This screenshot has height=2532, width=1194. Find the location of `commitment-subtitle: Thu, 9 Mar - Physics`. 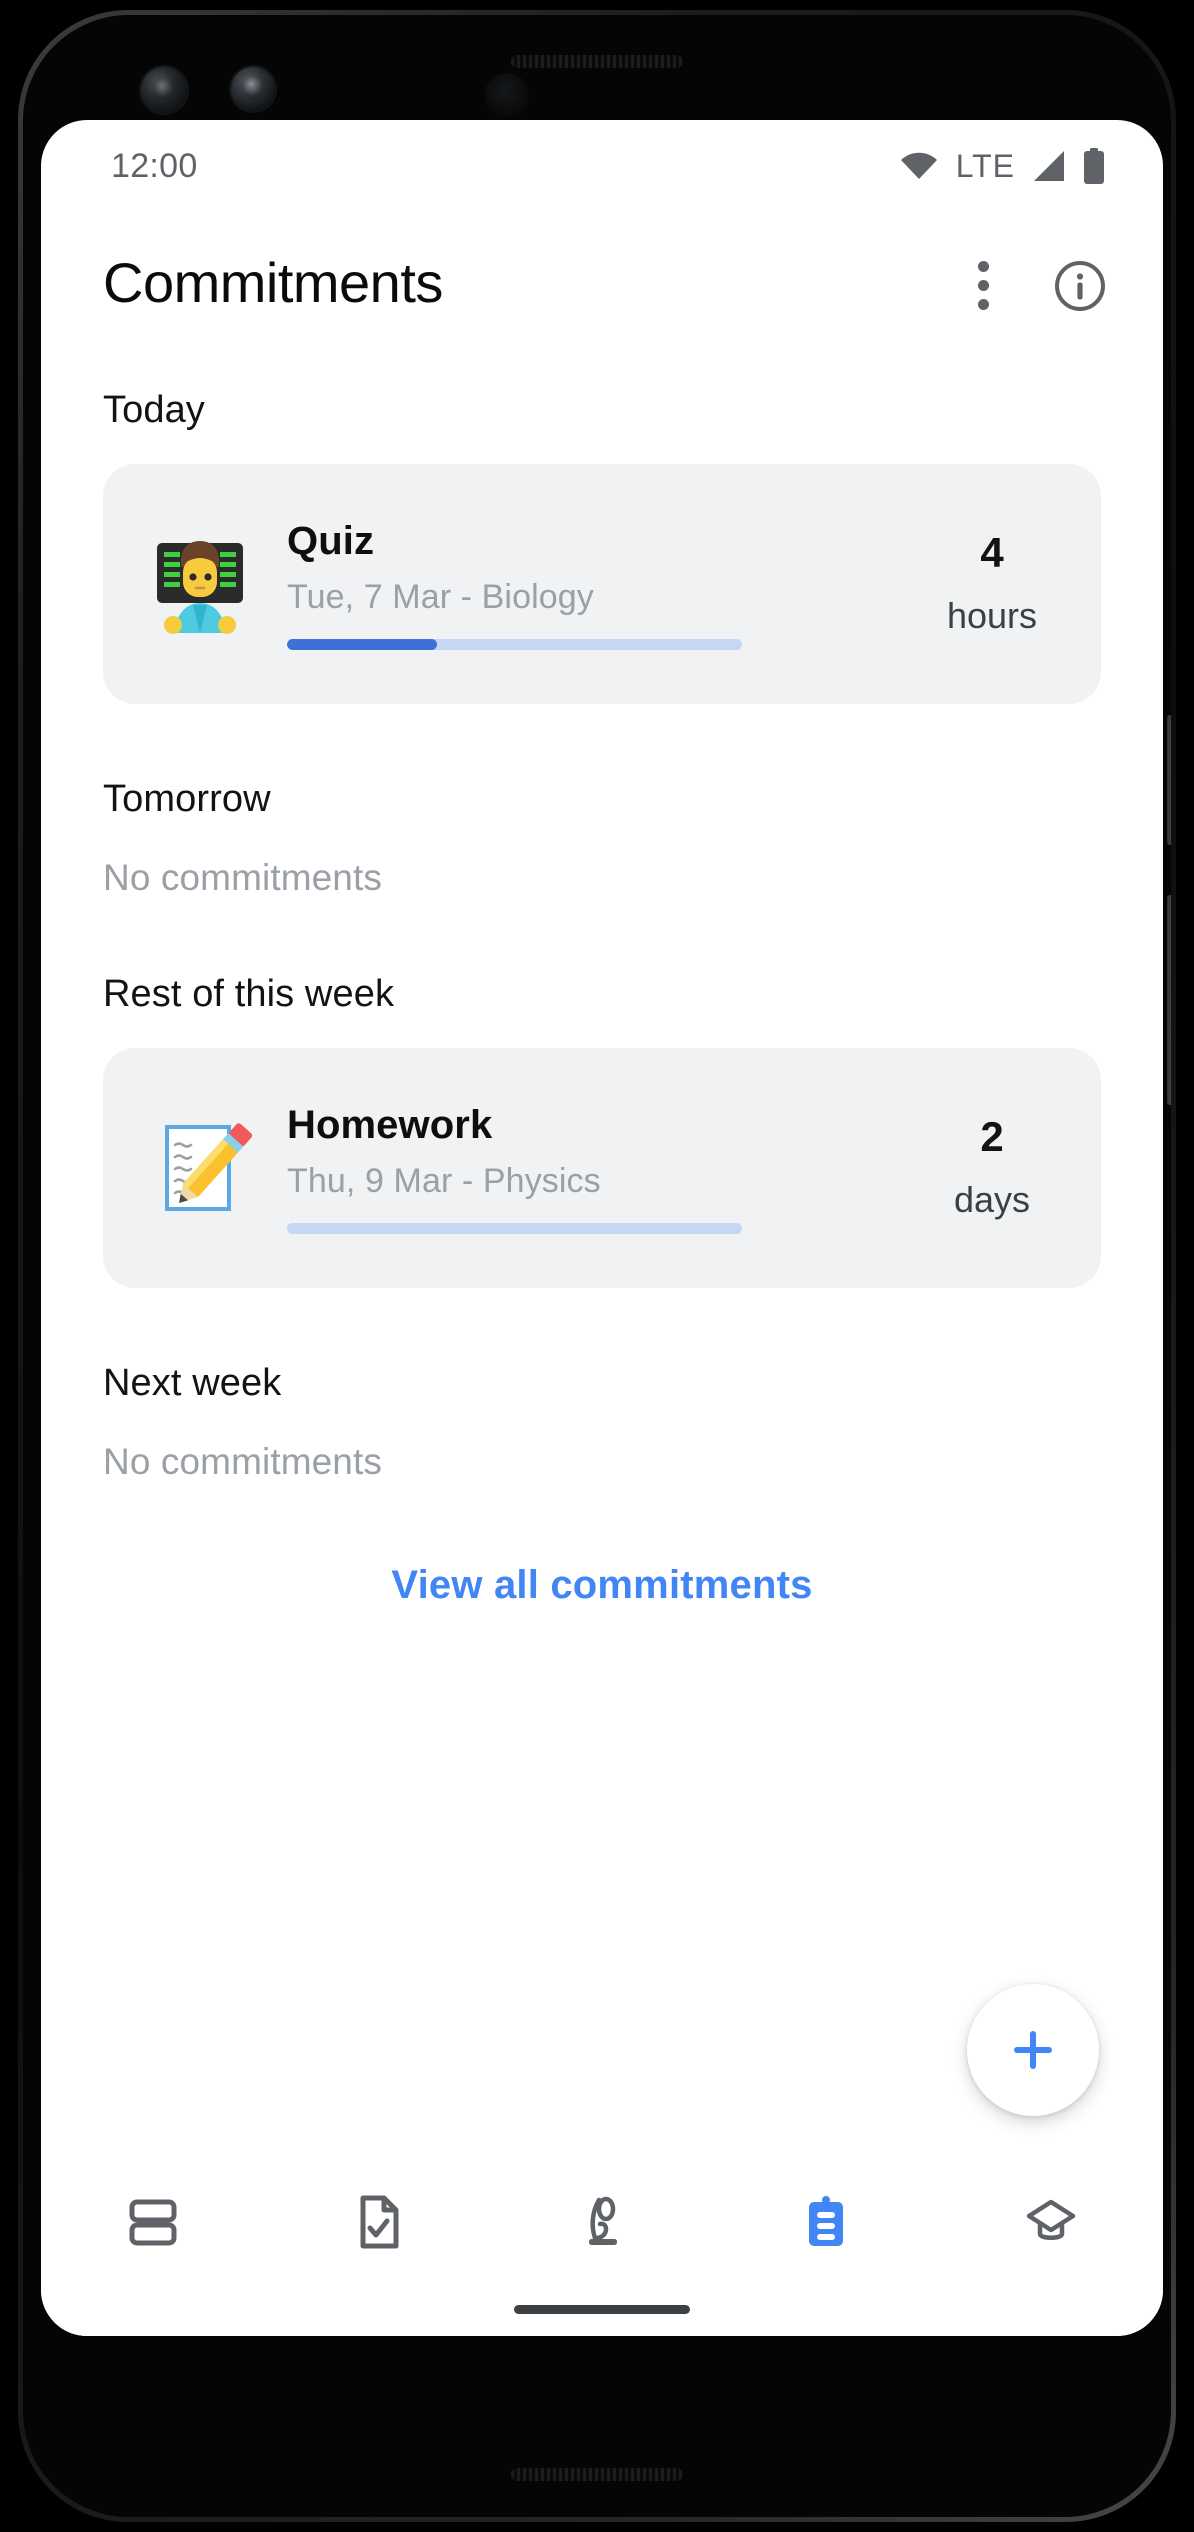

commitment-subtitle: Thu, 9 Mar - Physics is located at coordinates (444, 1180).